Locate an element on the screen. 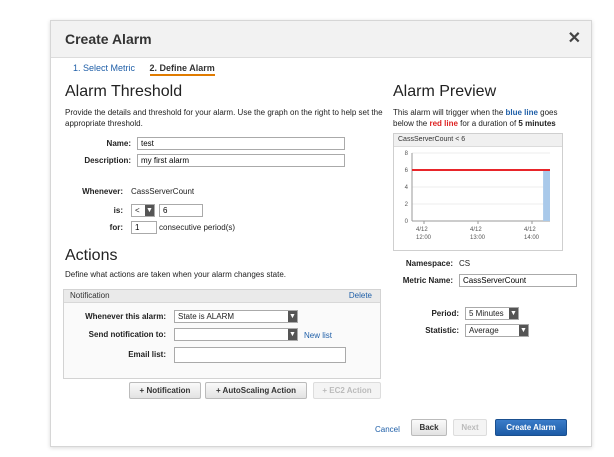 Image resolution: width=614 pixels, height=457 pixels. namespace-value: CS is located at coordinates (465, 263).